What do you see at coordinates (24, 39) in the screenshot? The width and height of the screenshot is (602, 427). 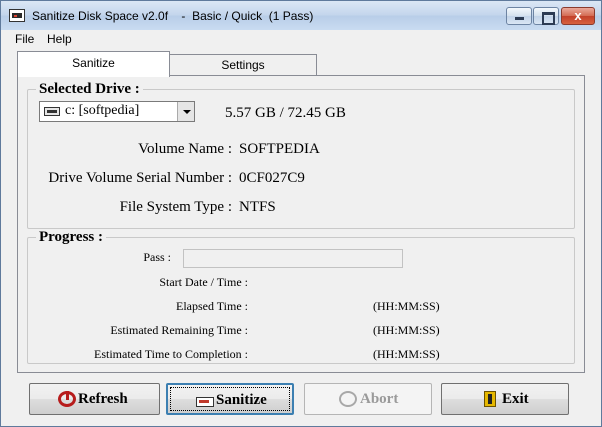 I see `menu-file: File` at bounding box center [24, 39].